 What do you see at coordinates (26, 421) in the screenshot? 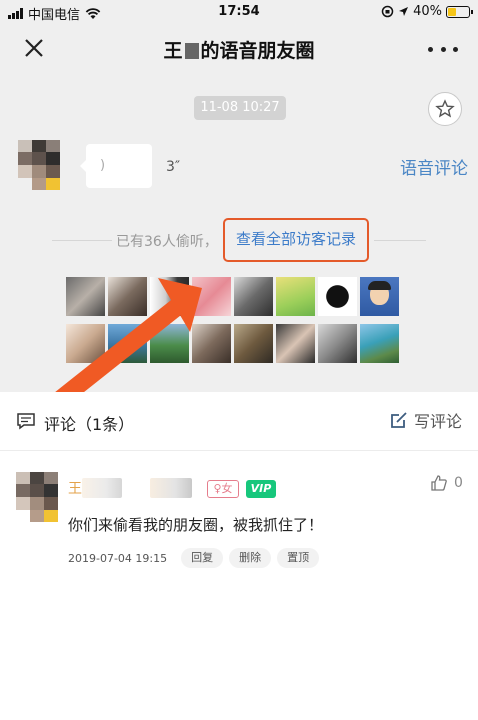
I see `comment-icon` at bounding box center [26, 421].